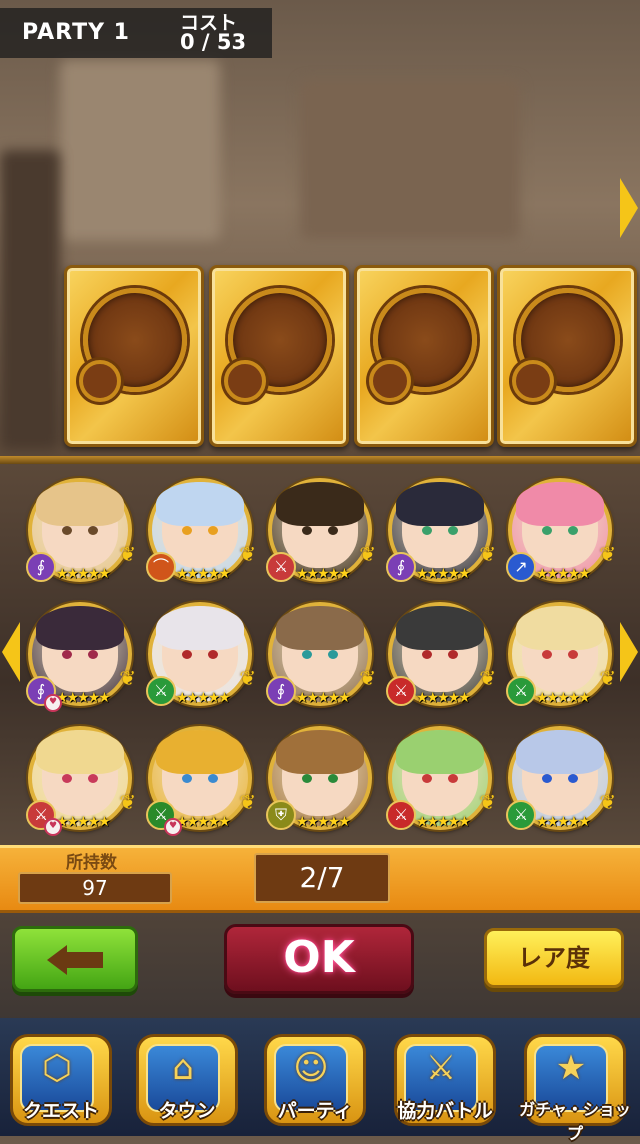 The height and width of the screenshot is (1144, 640). I want to click on character-card: ↗ ★★★★★ ❦, so click(561, 530).